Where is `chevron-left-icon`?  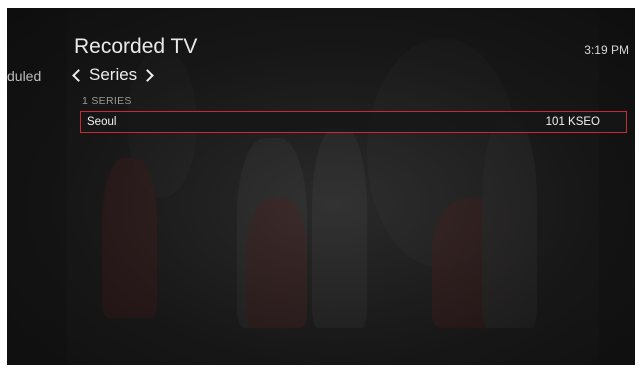 chevron-left-icon is located at coordinates (78, 75).